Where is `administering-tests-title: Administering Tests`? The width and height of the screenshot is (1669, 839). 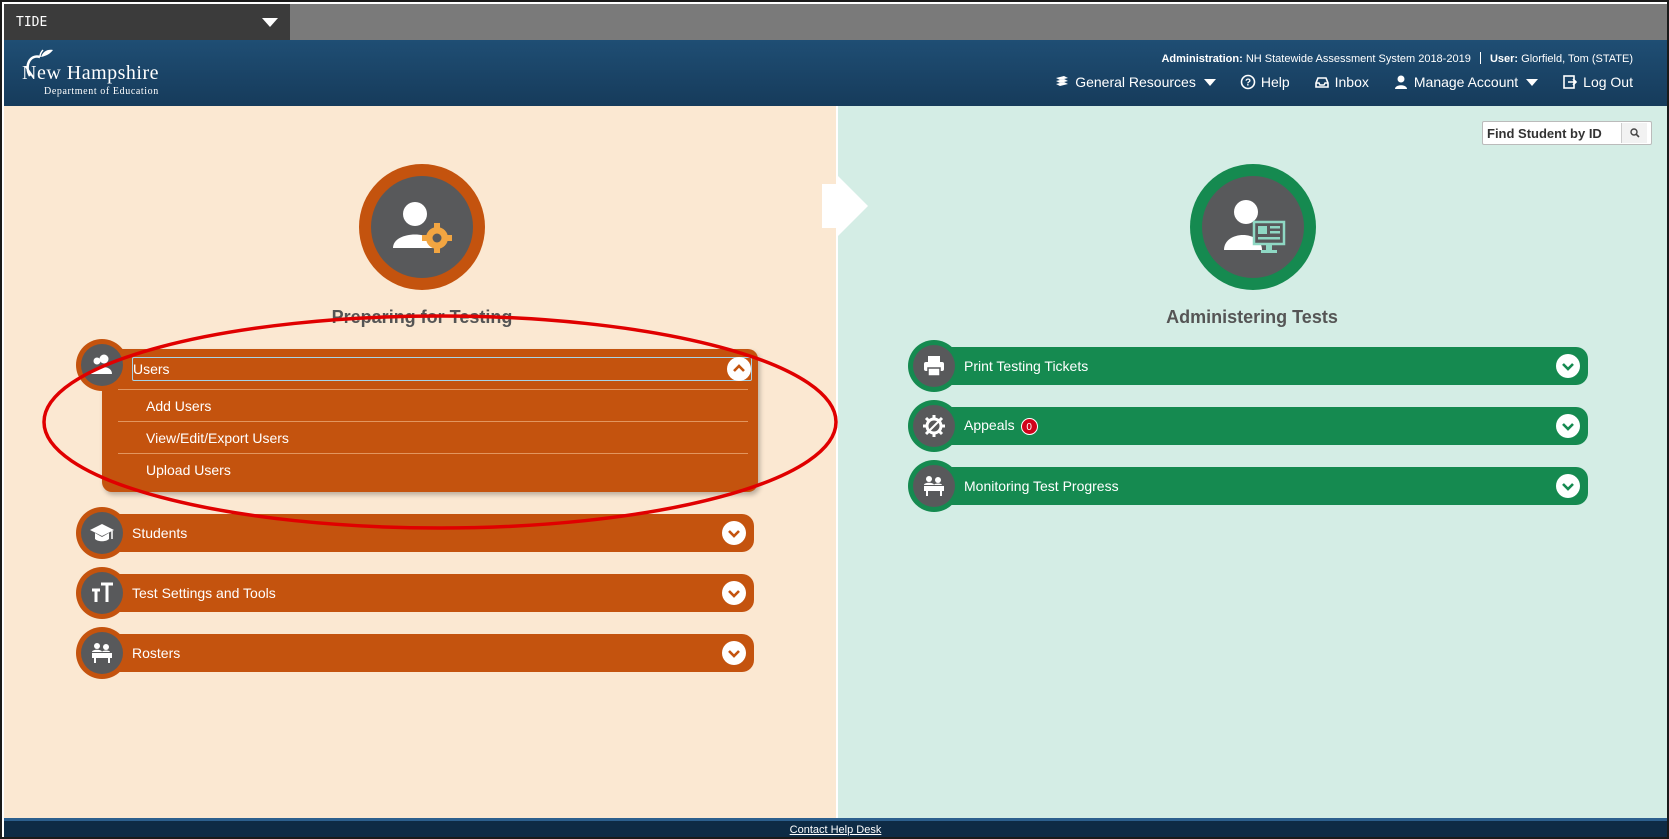
administering-tests-title: Administering Tests is located at coordinates (1252, 317).